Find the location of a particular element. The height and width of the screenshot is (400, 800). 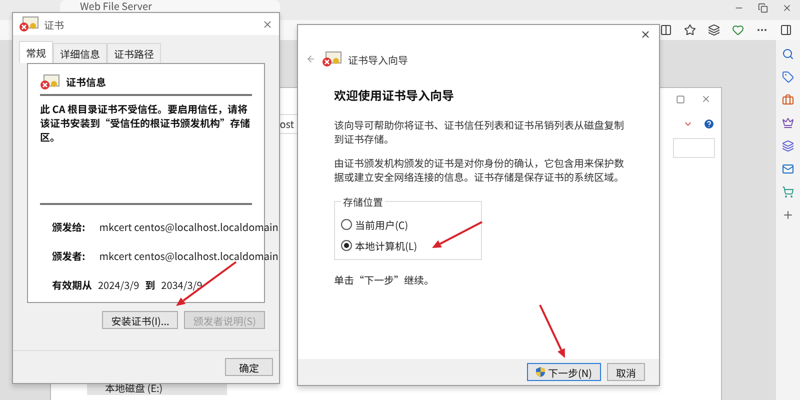

tab: 常规 is located at coordinates (36, 52).